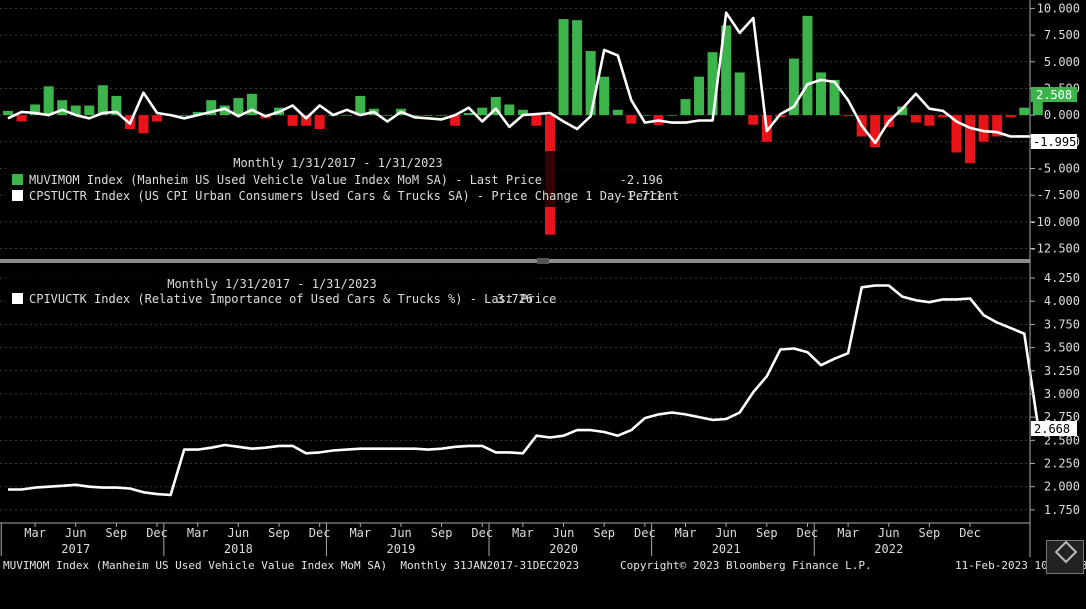 The width and height of the screenshot is (1086, 609). I want to click on legend-value-cpivuctk: 3.726, so click(515, 299).